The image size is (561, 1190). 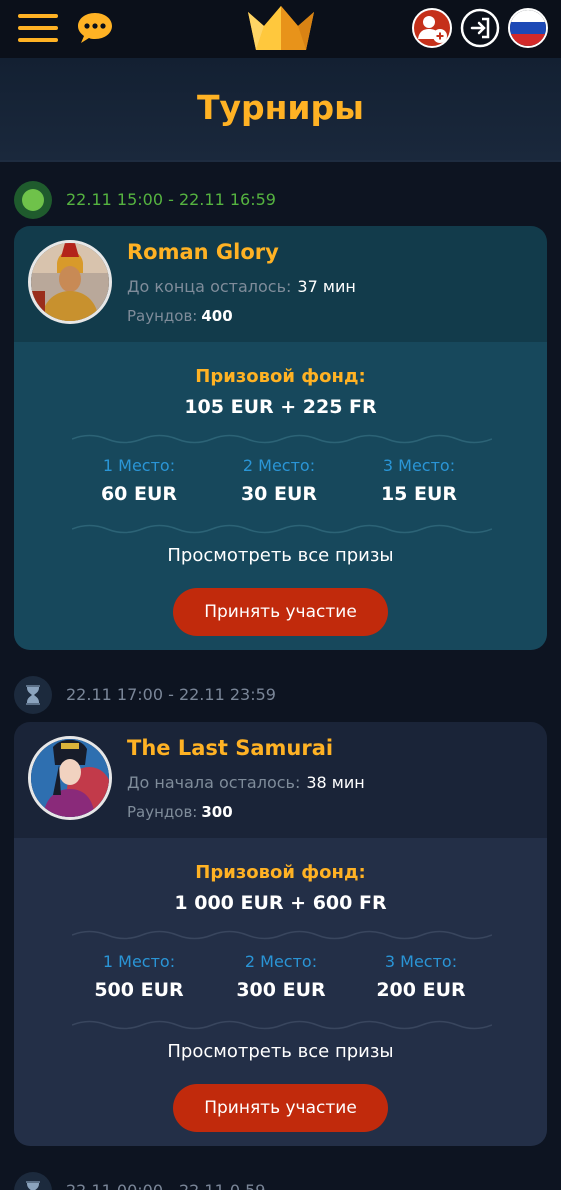 I want to click on page-title: Турниры, so click(x=280, y=107).